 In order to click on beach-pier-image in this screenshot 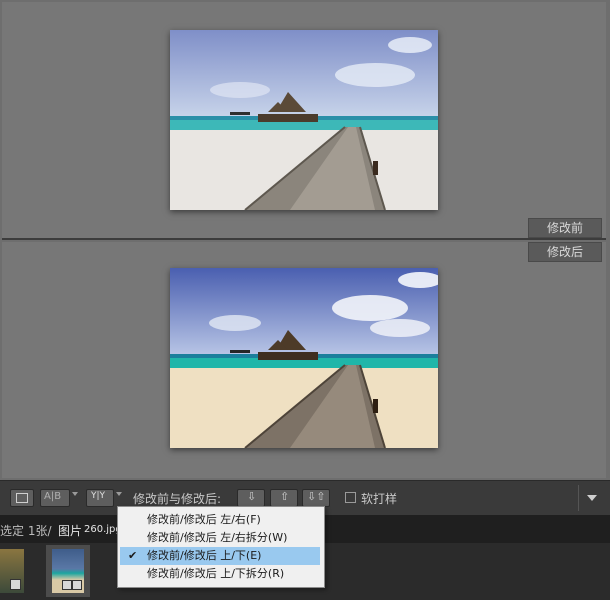, I will do `click(304, 120)`.